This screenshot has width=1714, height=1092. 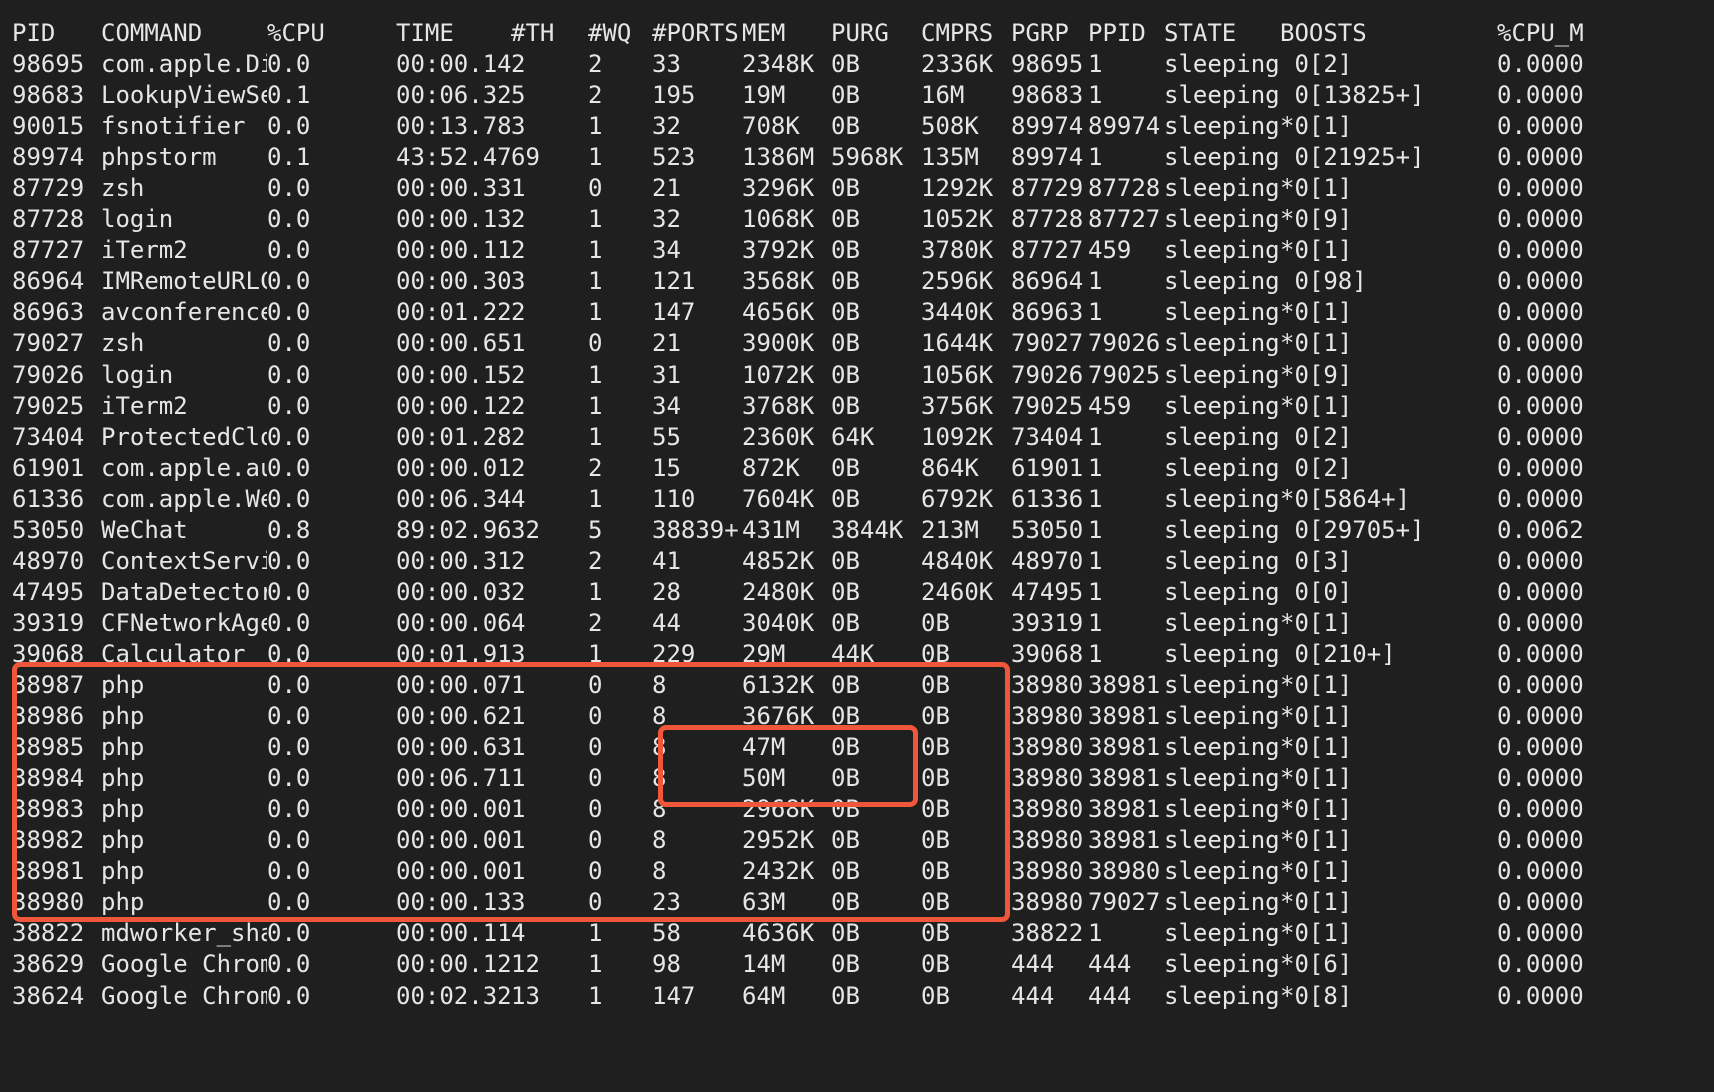 I want to click on table-cell: 38980, so click(x=1047, y=902).